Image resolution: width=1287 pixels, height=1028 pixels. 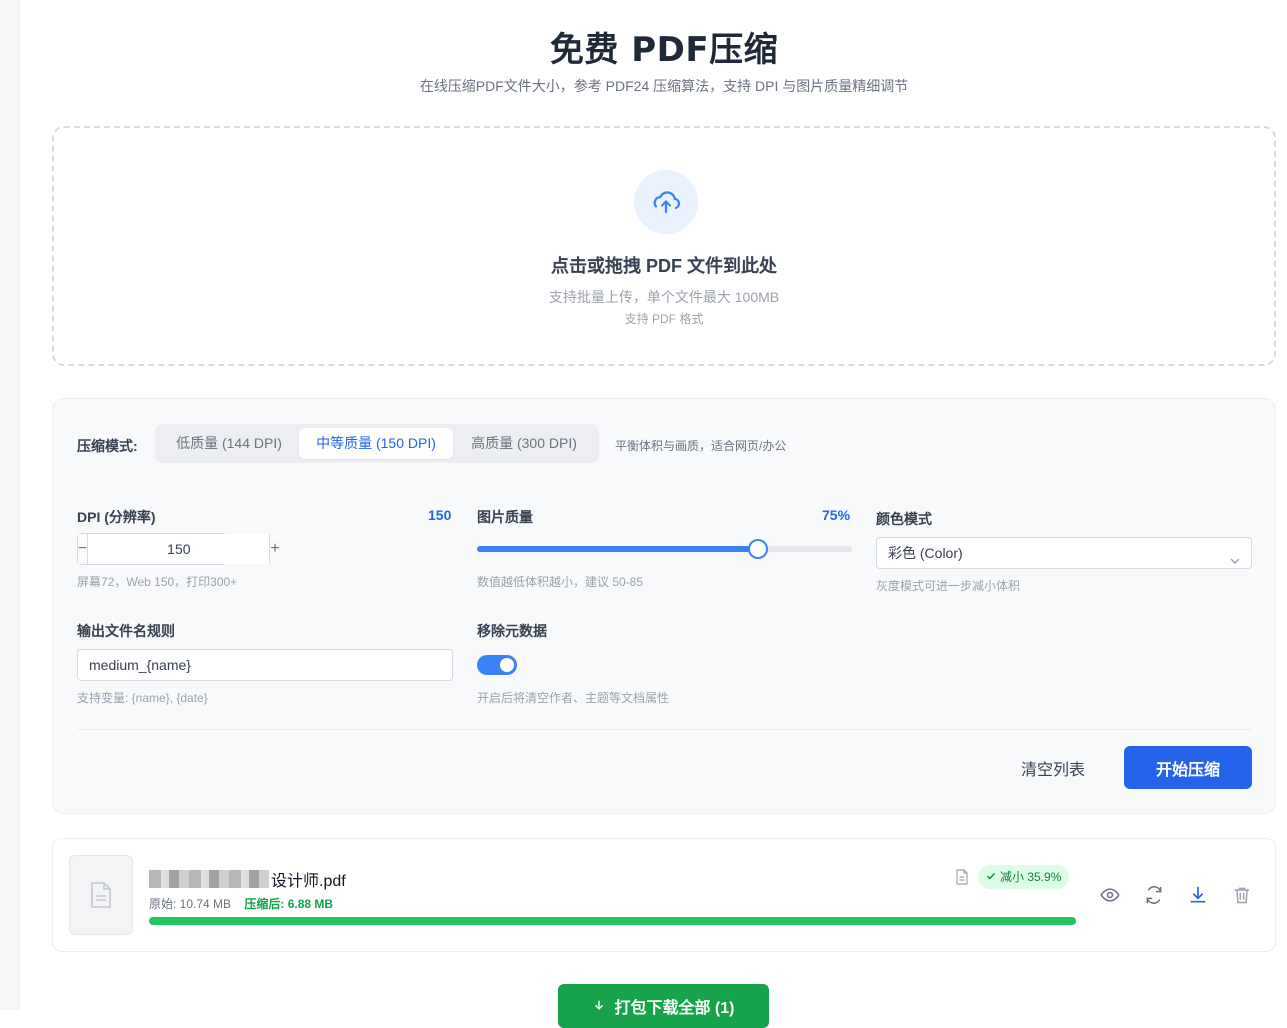 I want to click on preview-eye-icon, so click(x=1110, y=895).